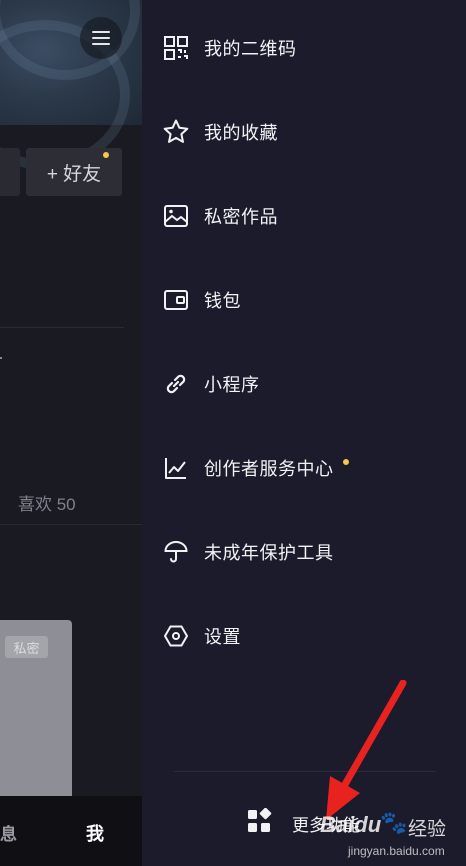  What do you see at coordinates (259, 820) in the screenshot?
I see `grid-apps-icon` at bounding box center [259, 820].